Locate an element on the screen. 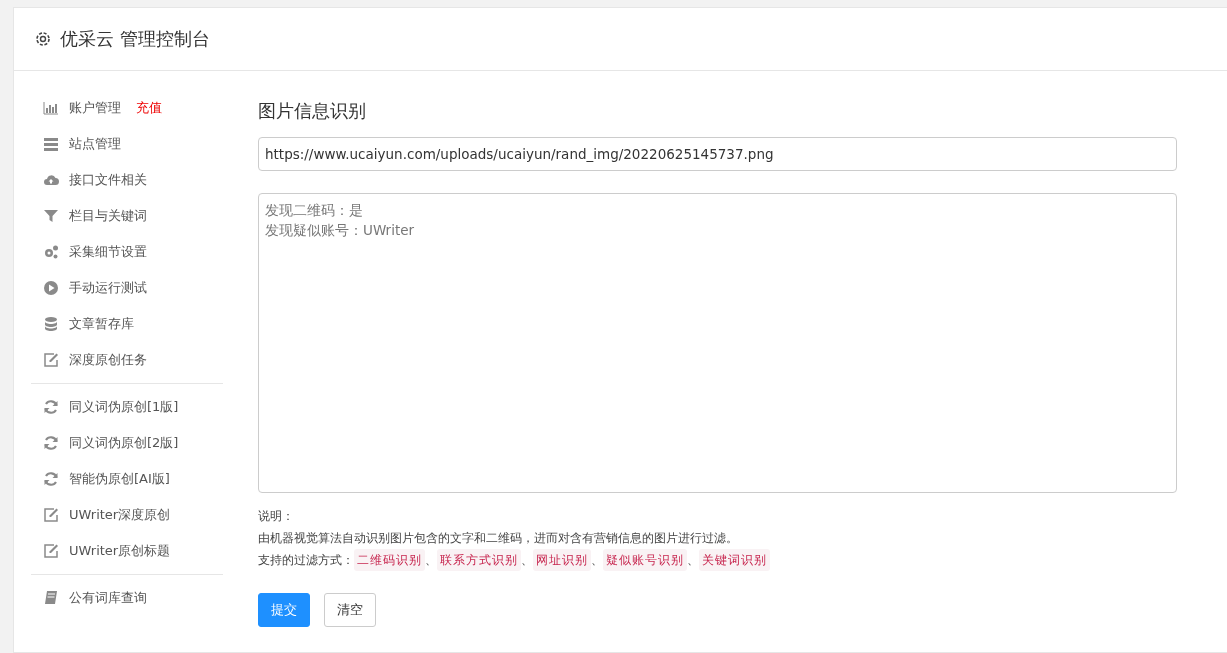 The height and width of the screenshot is (653, 1227). sidebar-label: 同义词伪原创[1版] is located at coordinates (124, 407).